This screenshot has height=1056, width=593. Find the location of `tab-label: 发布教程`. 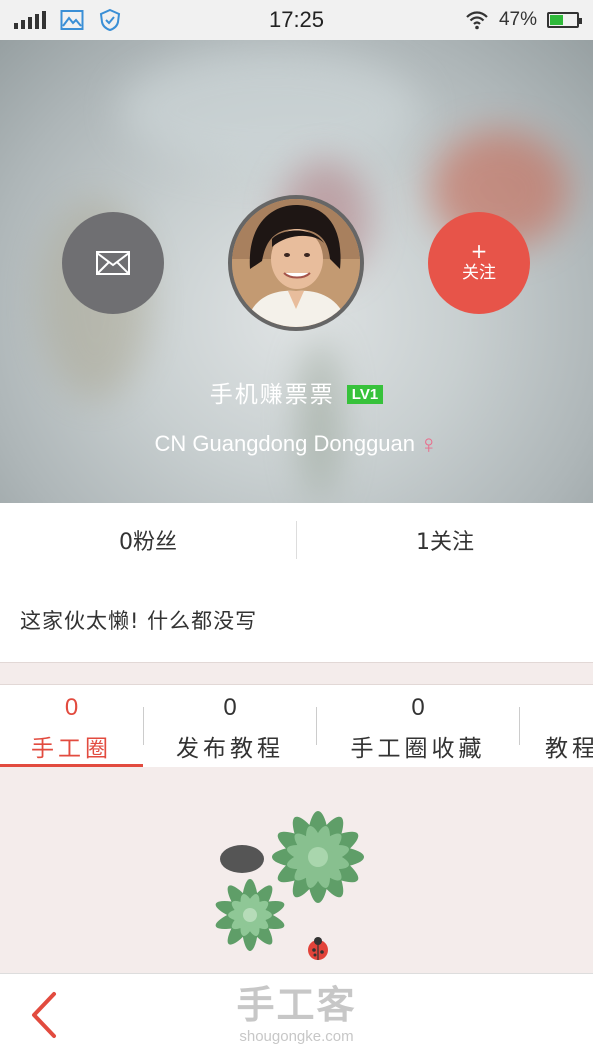

tab-label: 发布教程 is located at coordinates (230, 749).